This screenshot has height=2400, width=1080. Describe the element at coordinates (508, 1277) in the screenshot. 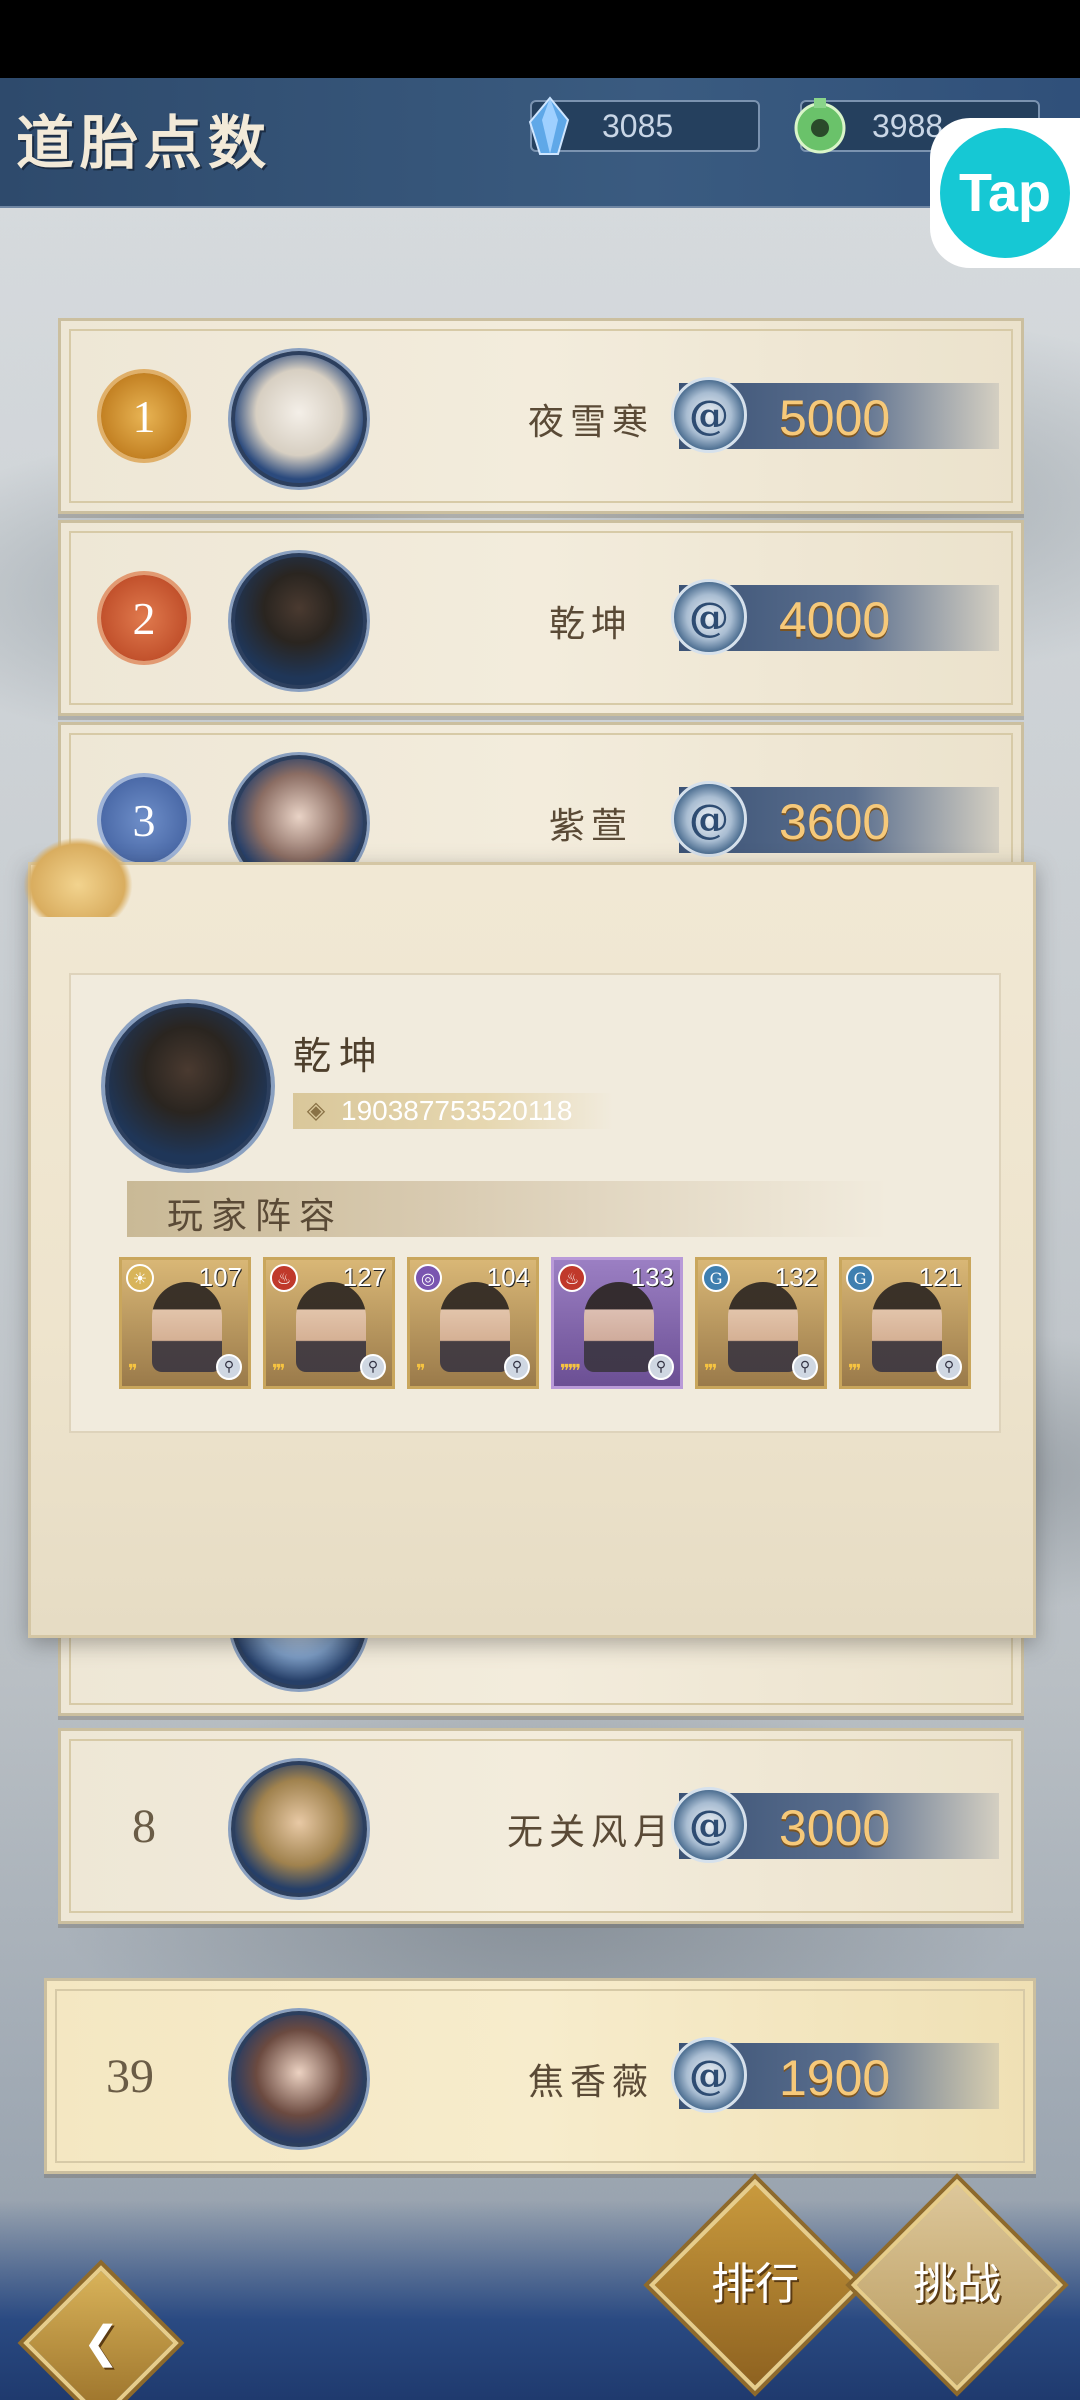

I see `hero-level: 104` at that location.